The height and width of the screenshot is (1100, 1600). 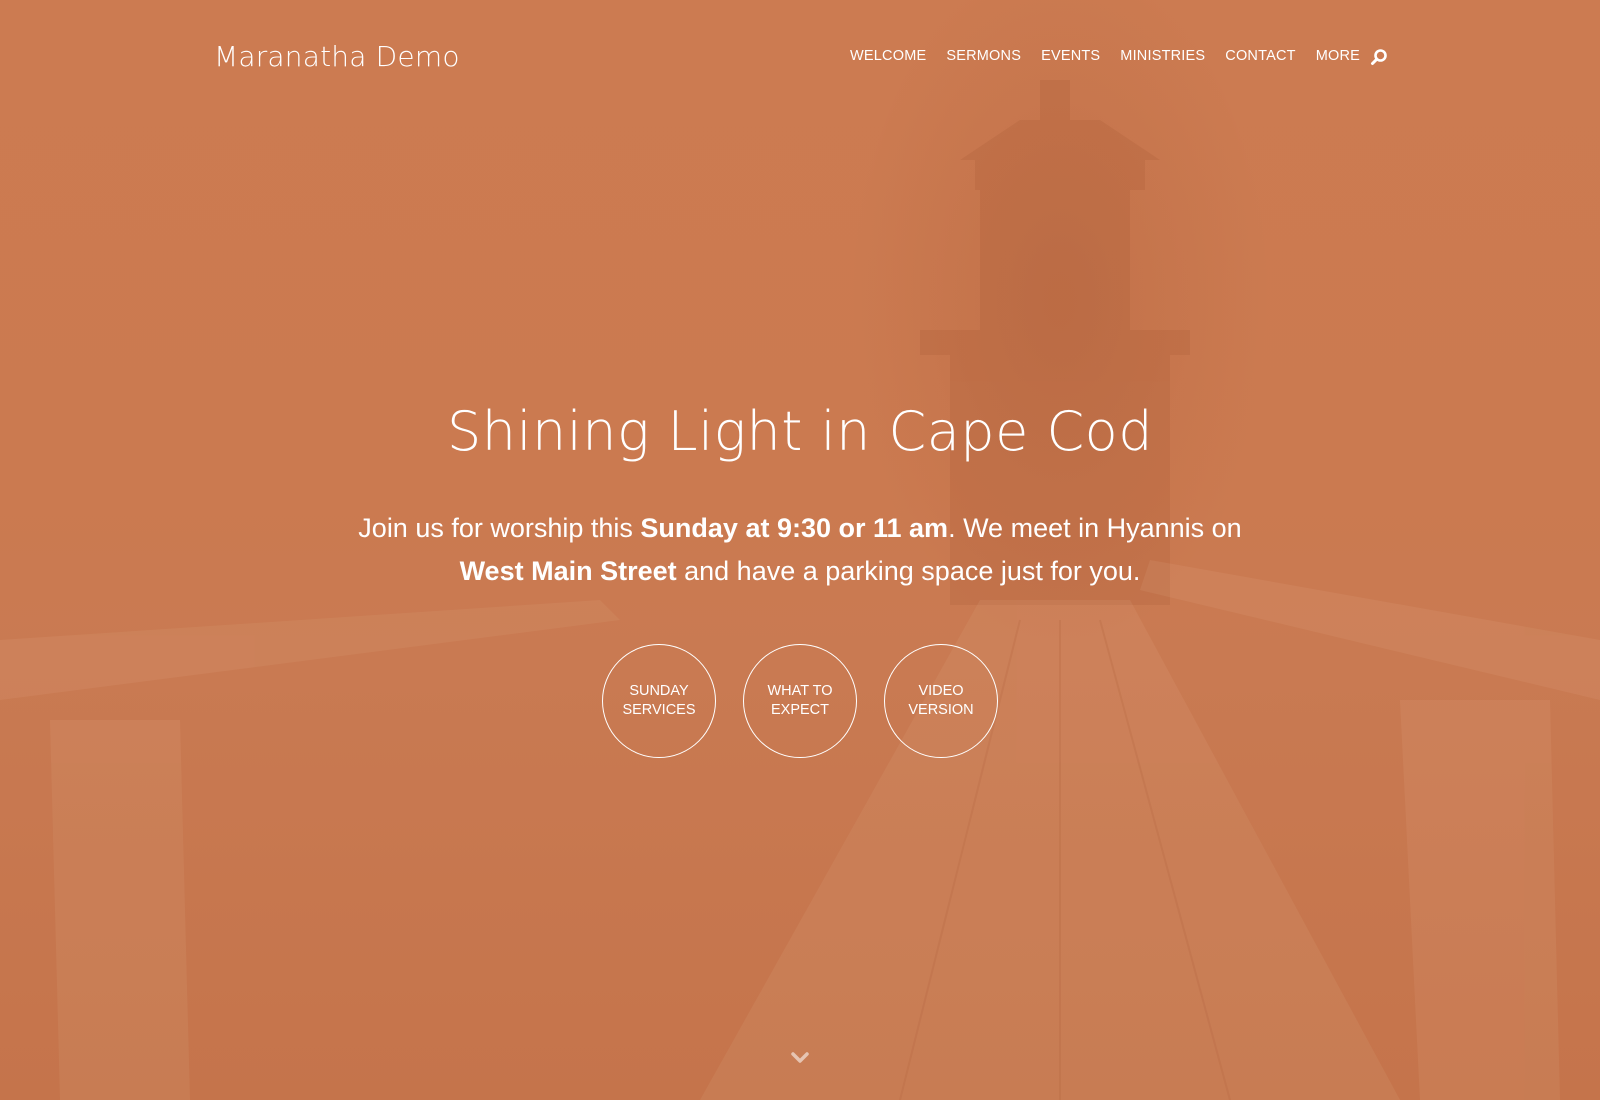 What do you see at coordinates (794, 528) in the screenshot?
I see `tagline-service-times: Sunday at 9:30 or 11 am` at bounding box center [794, 528].